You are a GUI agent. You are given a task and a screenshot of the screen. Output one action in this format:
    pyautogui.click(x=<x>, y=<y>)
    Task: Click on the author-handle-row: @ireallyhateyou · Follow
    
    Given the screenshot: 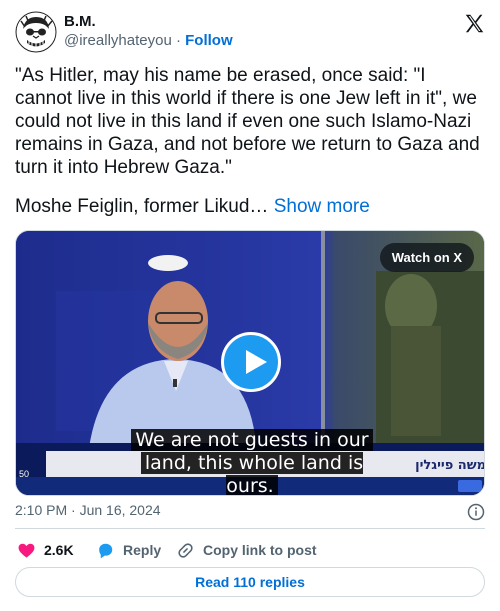 What is the action you would take?
    pyautogui.click(x=148, y=41)
    